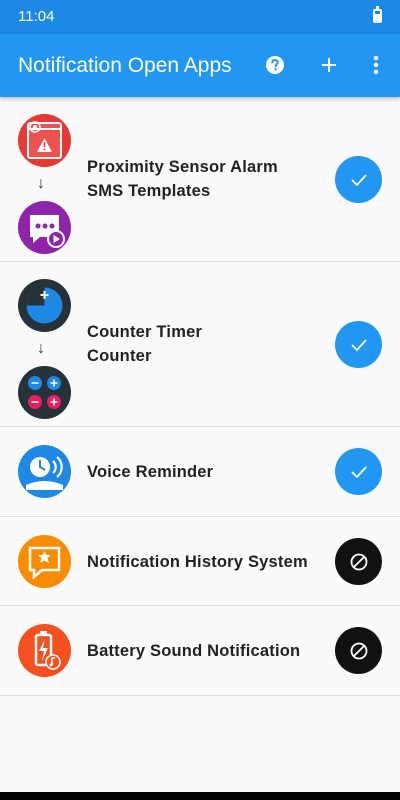 This screenshot has width=400, height=800. I want to click on battery-sound-app-icon, so click(44, 650).